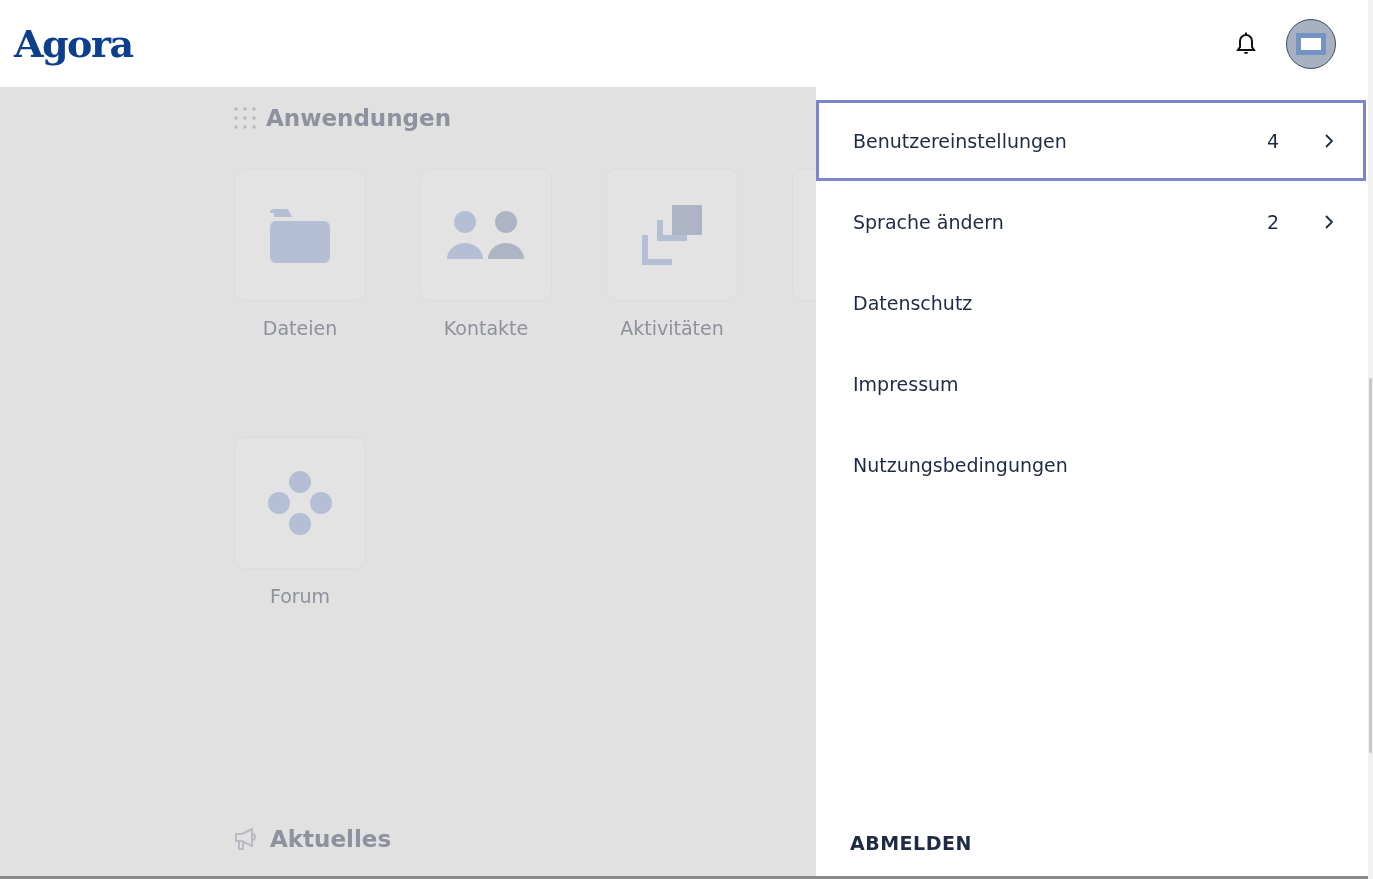 The height and width of the screenshot is (879, 1373). I want to click on dots-icon, so click(300, 503).